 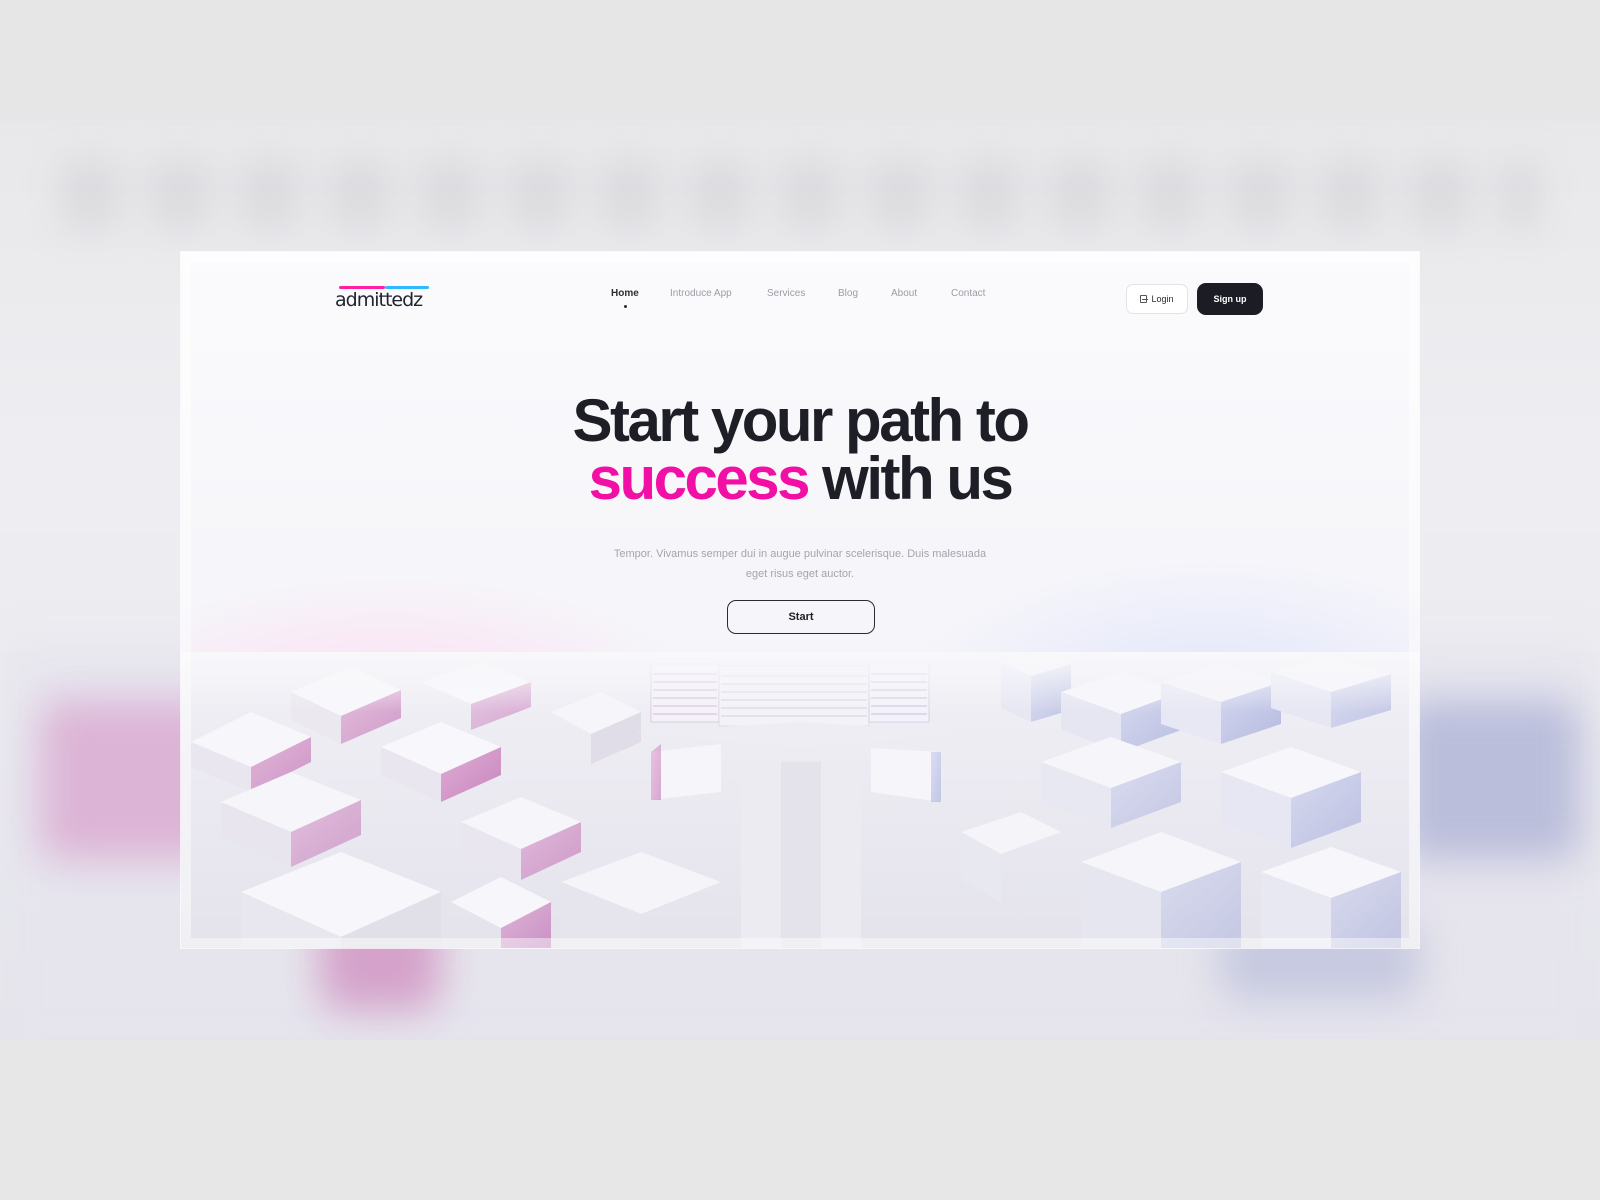 What do you see at coordinates (699, 478) in the screenshot?
I see `hero-title-accent: success` at bounding box center [699, 478].